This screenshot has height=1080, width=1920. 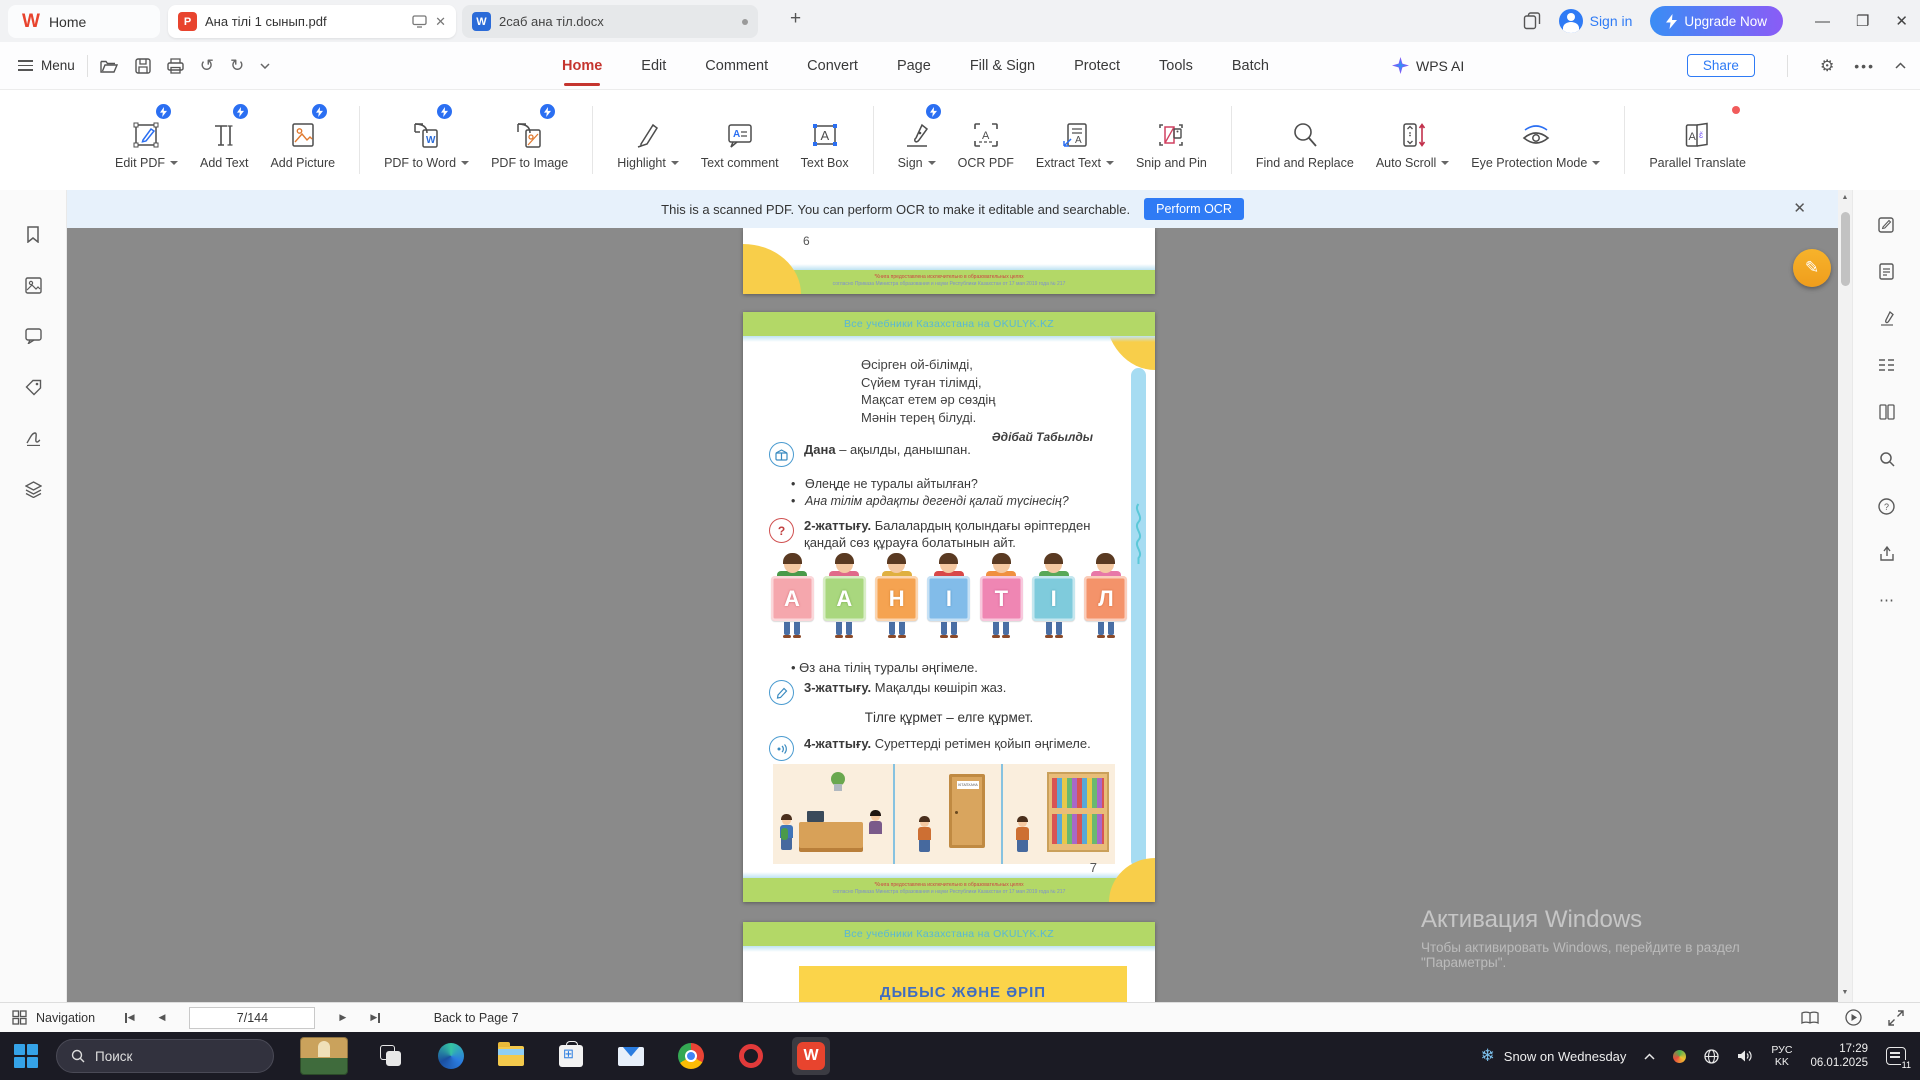 I want to click on eye-protection-mode-button: Eye Protection Mode, so click(x=1535, y=140).